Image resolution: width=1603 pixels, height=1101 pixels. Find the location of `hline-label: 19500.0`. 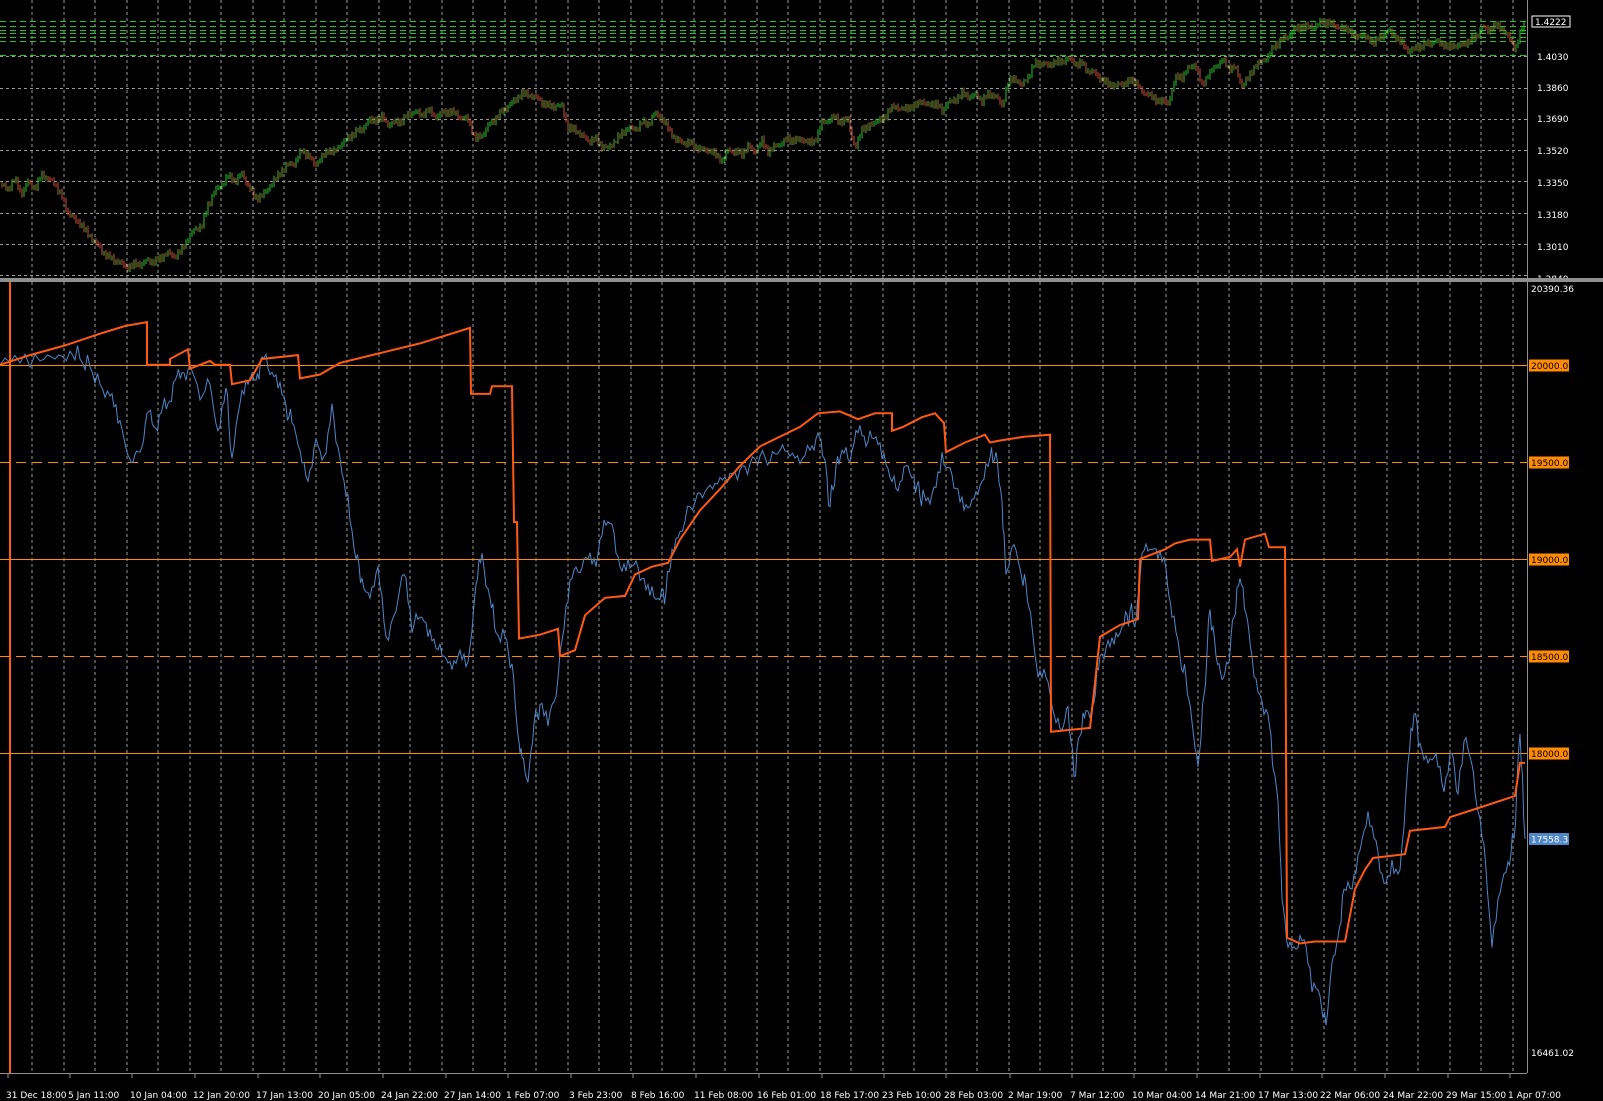

hline-label: 19500.0 is located at coordinates (1549, 464).